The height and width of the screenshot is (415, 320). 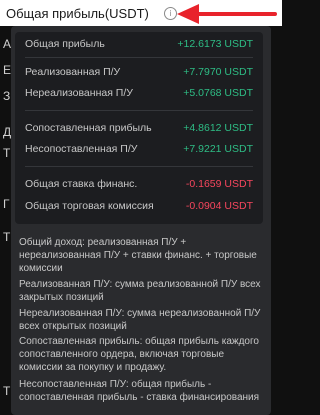 I want to click on total-profit-title: Общая прибыль(USDT), so click(x=77, y=13).